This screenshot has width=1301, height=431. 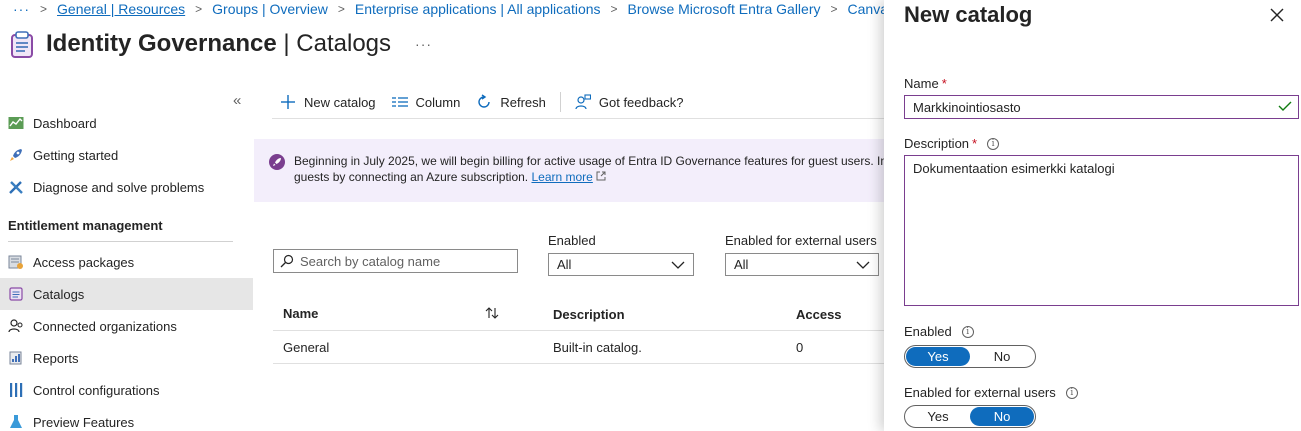 What do you see at coordinates (523, 102) in the screenshot?
I see `refresh-label: Refresh` at bounding box center [523, 102].